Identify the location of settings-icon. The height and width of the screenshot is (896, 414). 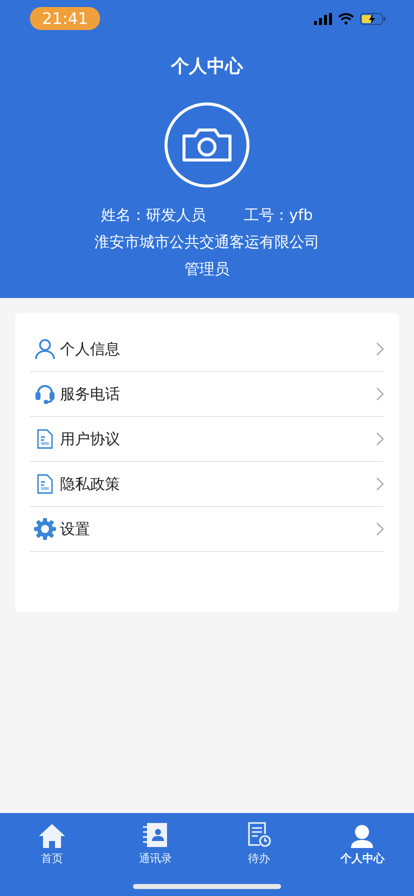
(45, 529).